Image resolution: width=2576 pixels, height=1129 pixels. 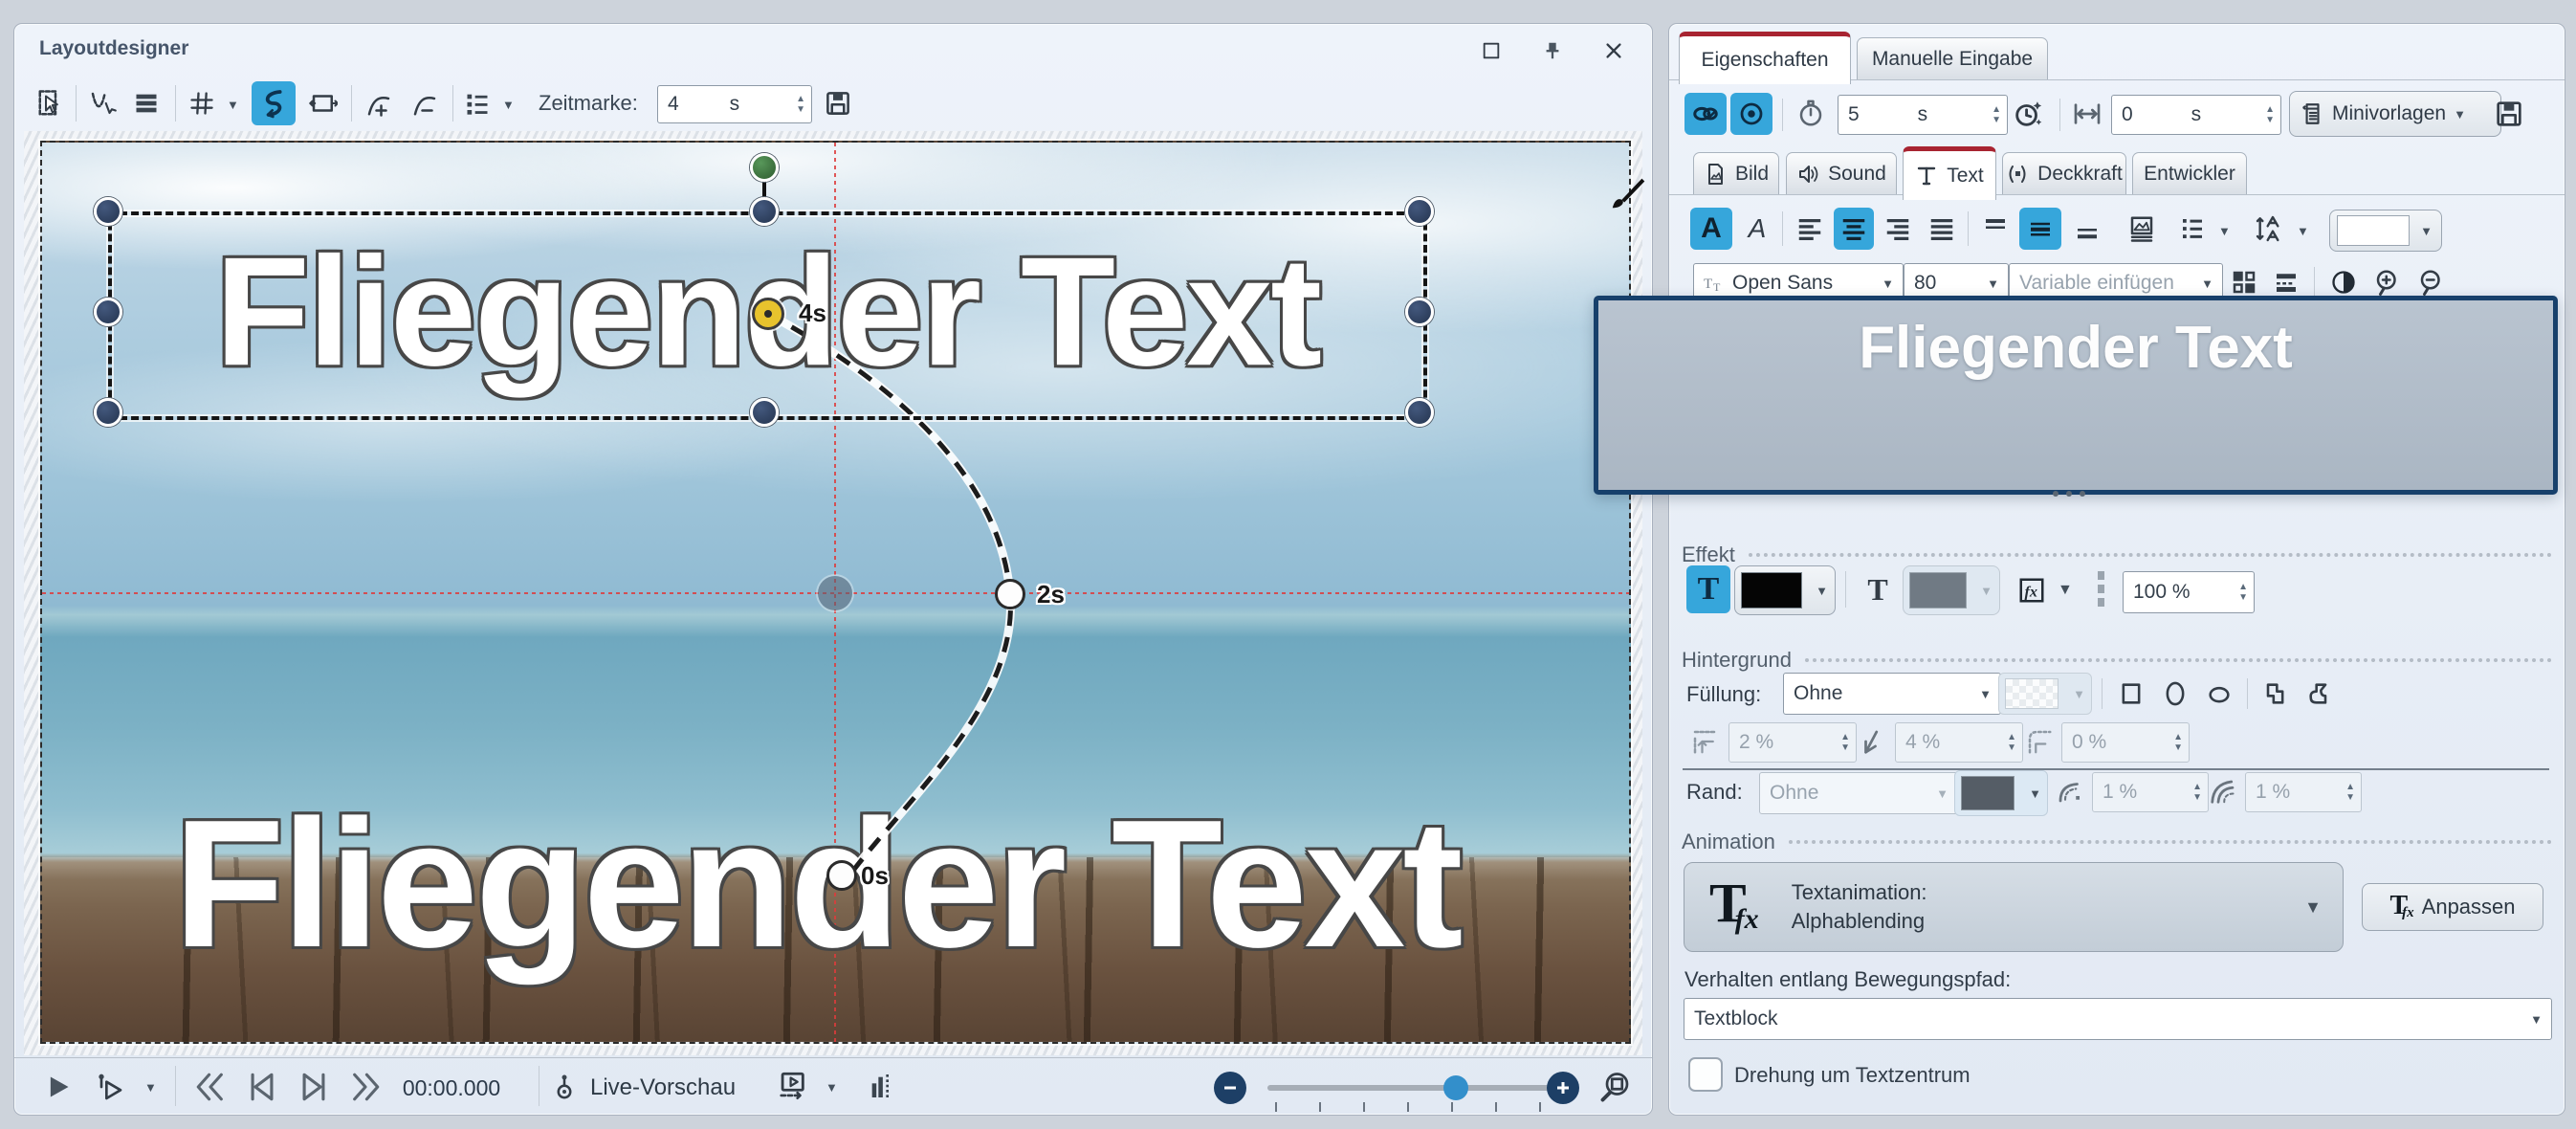 What do you see at coordinates (768, 314) in the screenshot?
I see `keyframe-4s-marker` at bounding box center [768, 314].